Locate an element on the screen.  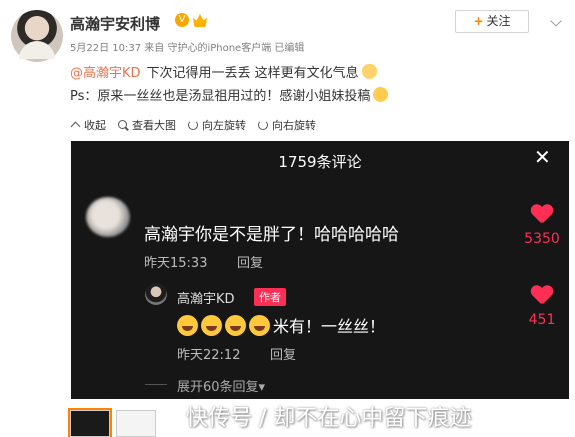
view-large-button: 查看大图 is located at coordinates (147, 125).